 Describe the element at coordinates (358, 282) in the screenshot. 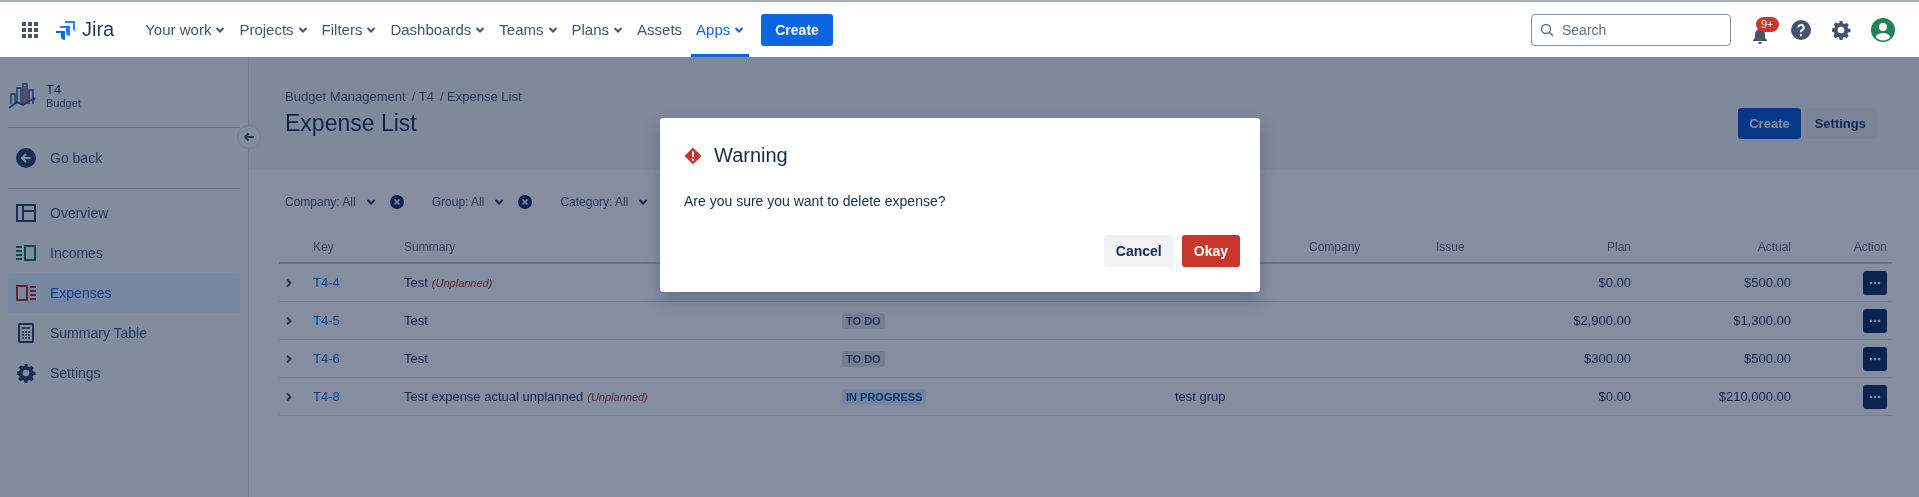

I see `issue-key-link: T4-4` at that location.